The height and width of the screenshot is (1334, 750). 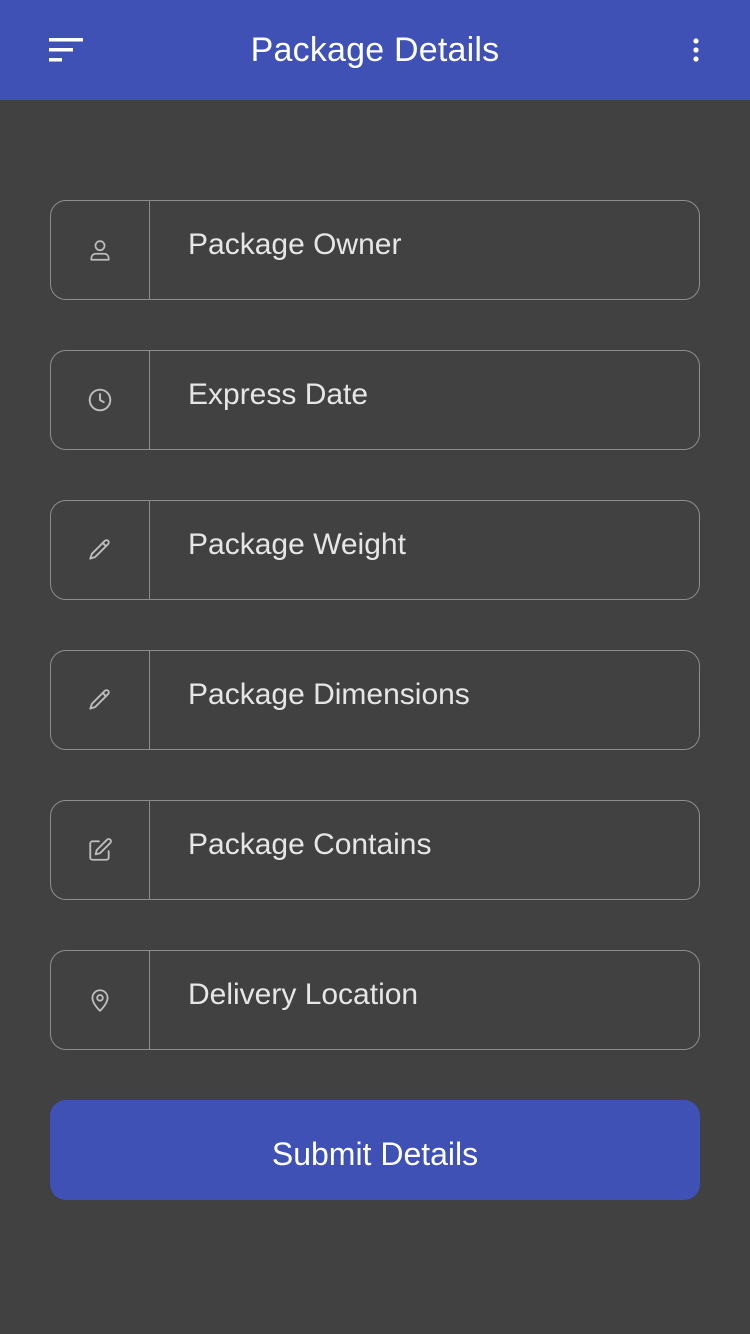 What do you see at coordinates (424, 700) in the screenshot?
I see `package-dimensions-input: Package Dimensions` at bounding box center [424, 700].